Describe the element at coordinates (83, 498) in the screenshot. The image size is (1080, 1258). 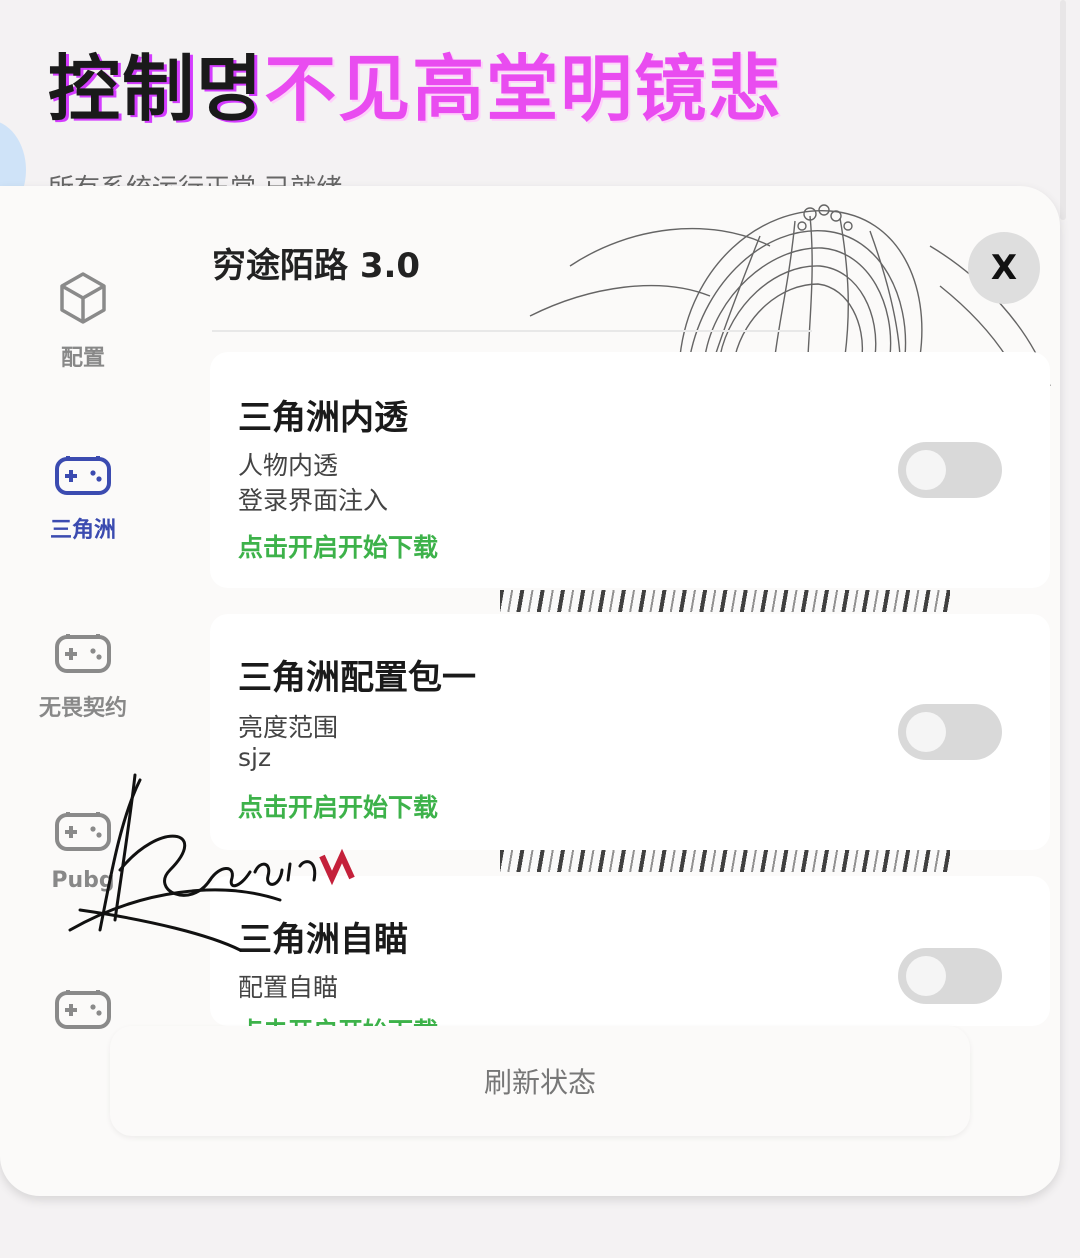
I see `sidebar-item-delta: 三角洲` at that location.